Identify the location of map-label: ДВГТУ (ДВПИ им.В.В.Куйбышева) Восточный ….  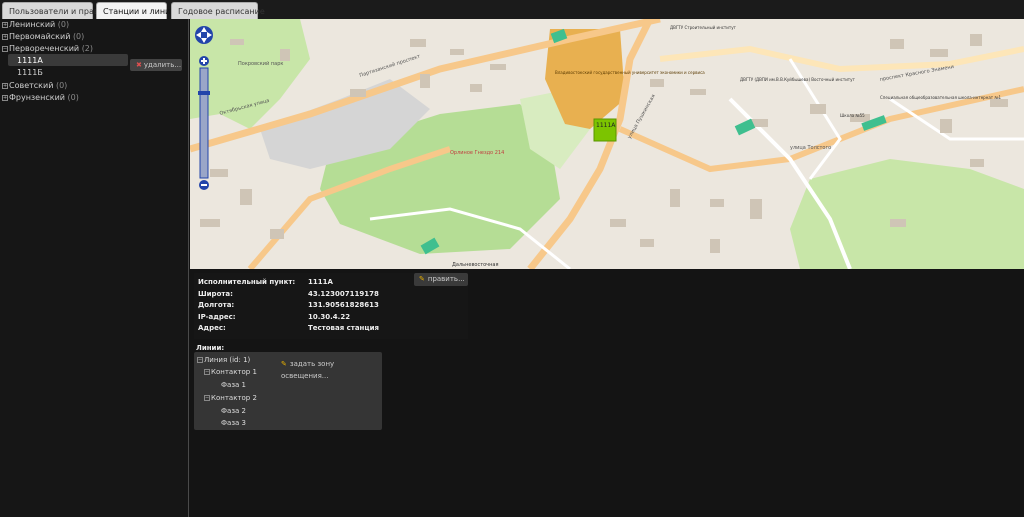
(797, 79).